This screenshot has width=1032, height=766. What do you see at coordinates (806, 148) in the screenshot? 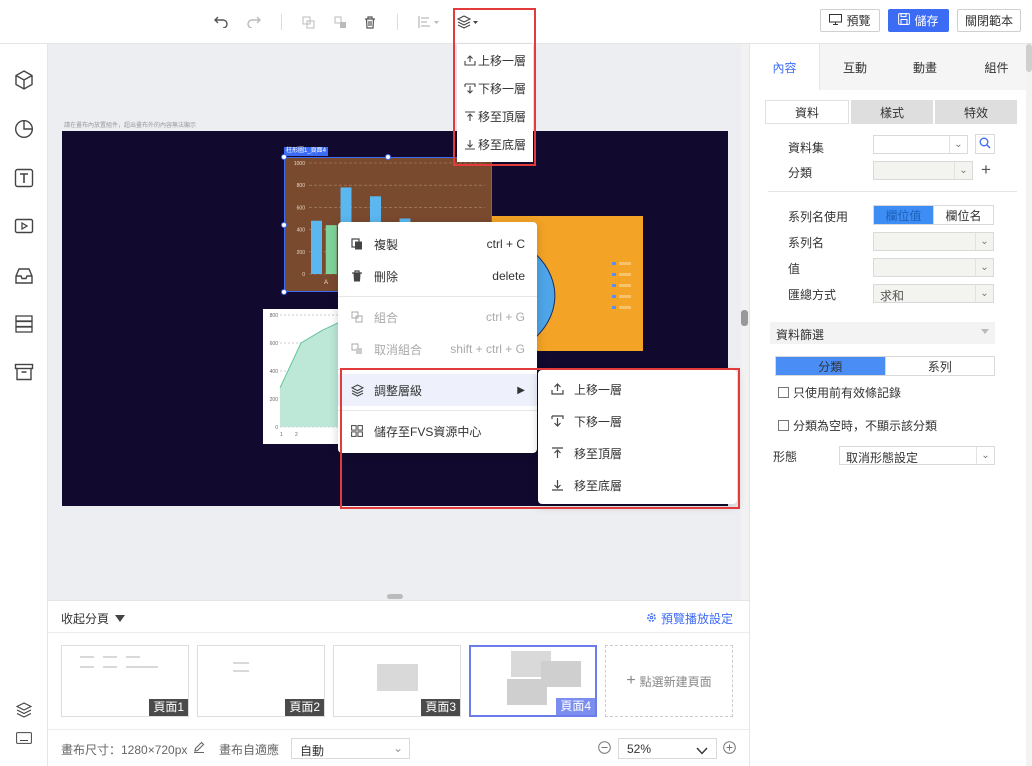
I see `dataset-label: 資料集` at bounding box center [806, 148].